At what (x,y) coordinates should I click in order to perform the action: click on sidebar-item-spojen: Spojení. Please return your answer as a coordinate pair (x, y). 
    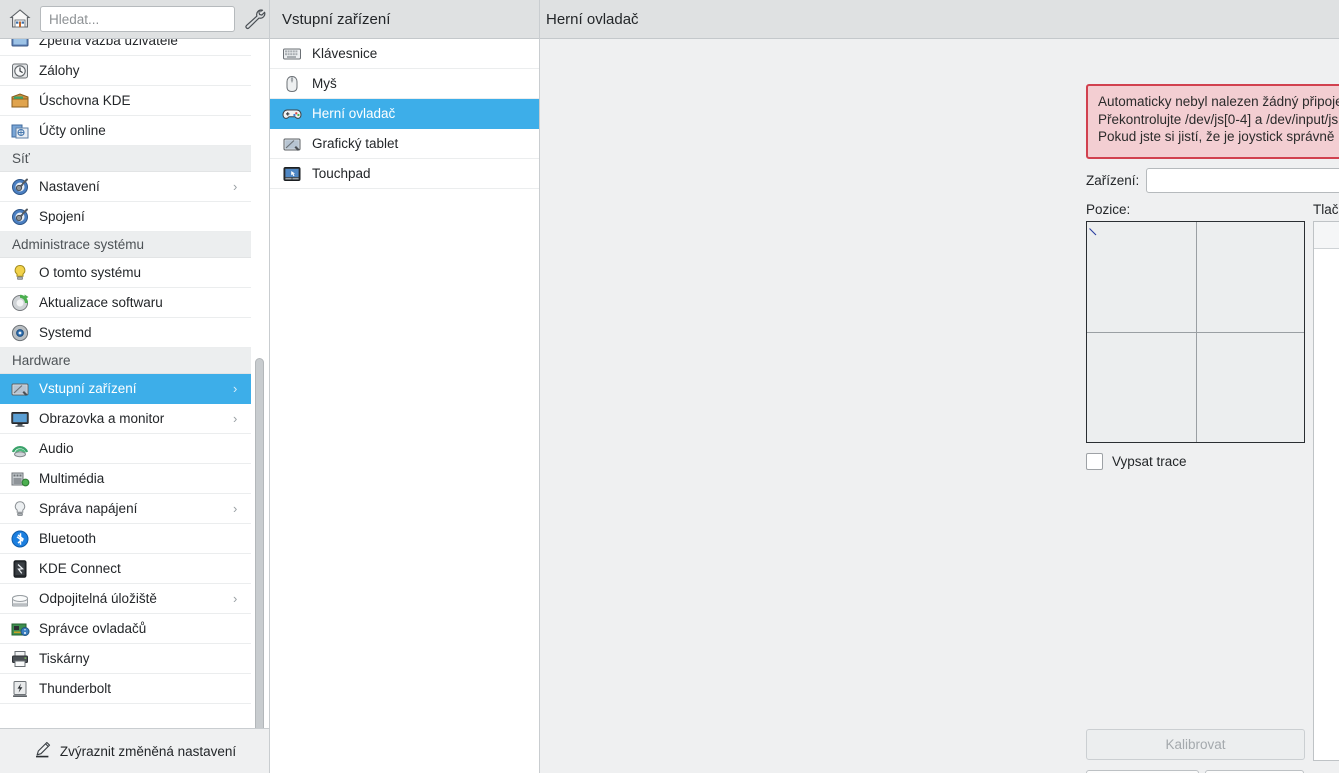
    Looking at the image, I should click on (125, 217).